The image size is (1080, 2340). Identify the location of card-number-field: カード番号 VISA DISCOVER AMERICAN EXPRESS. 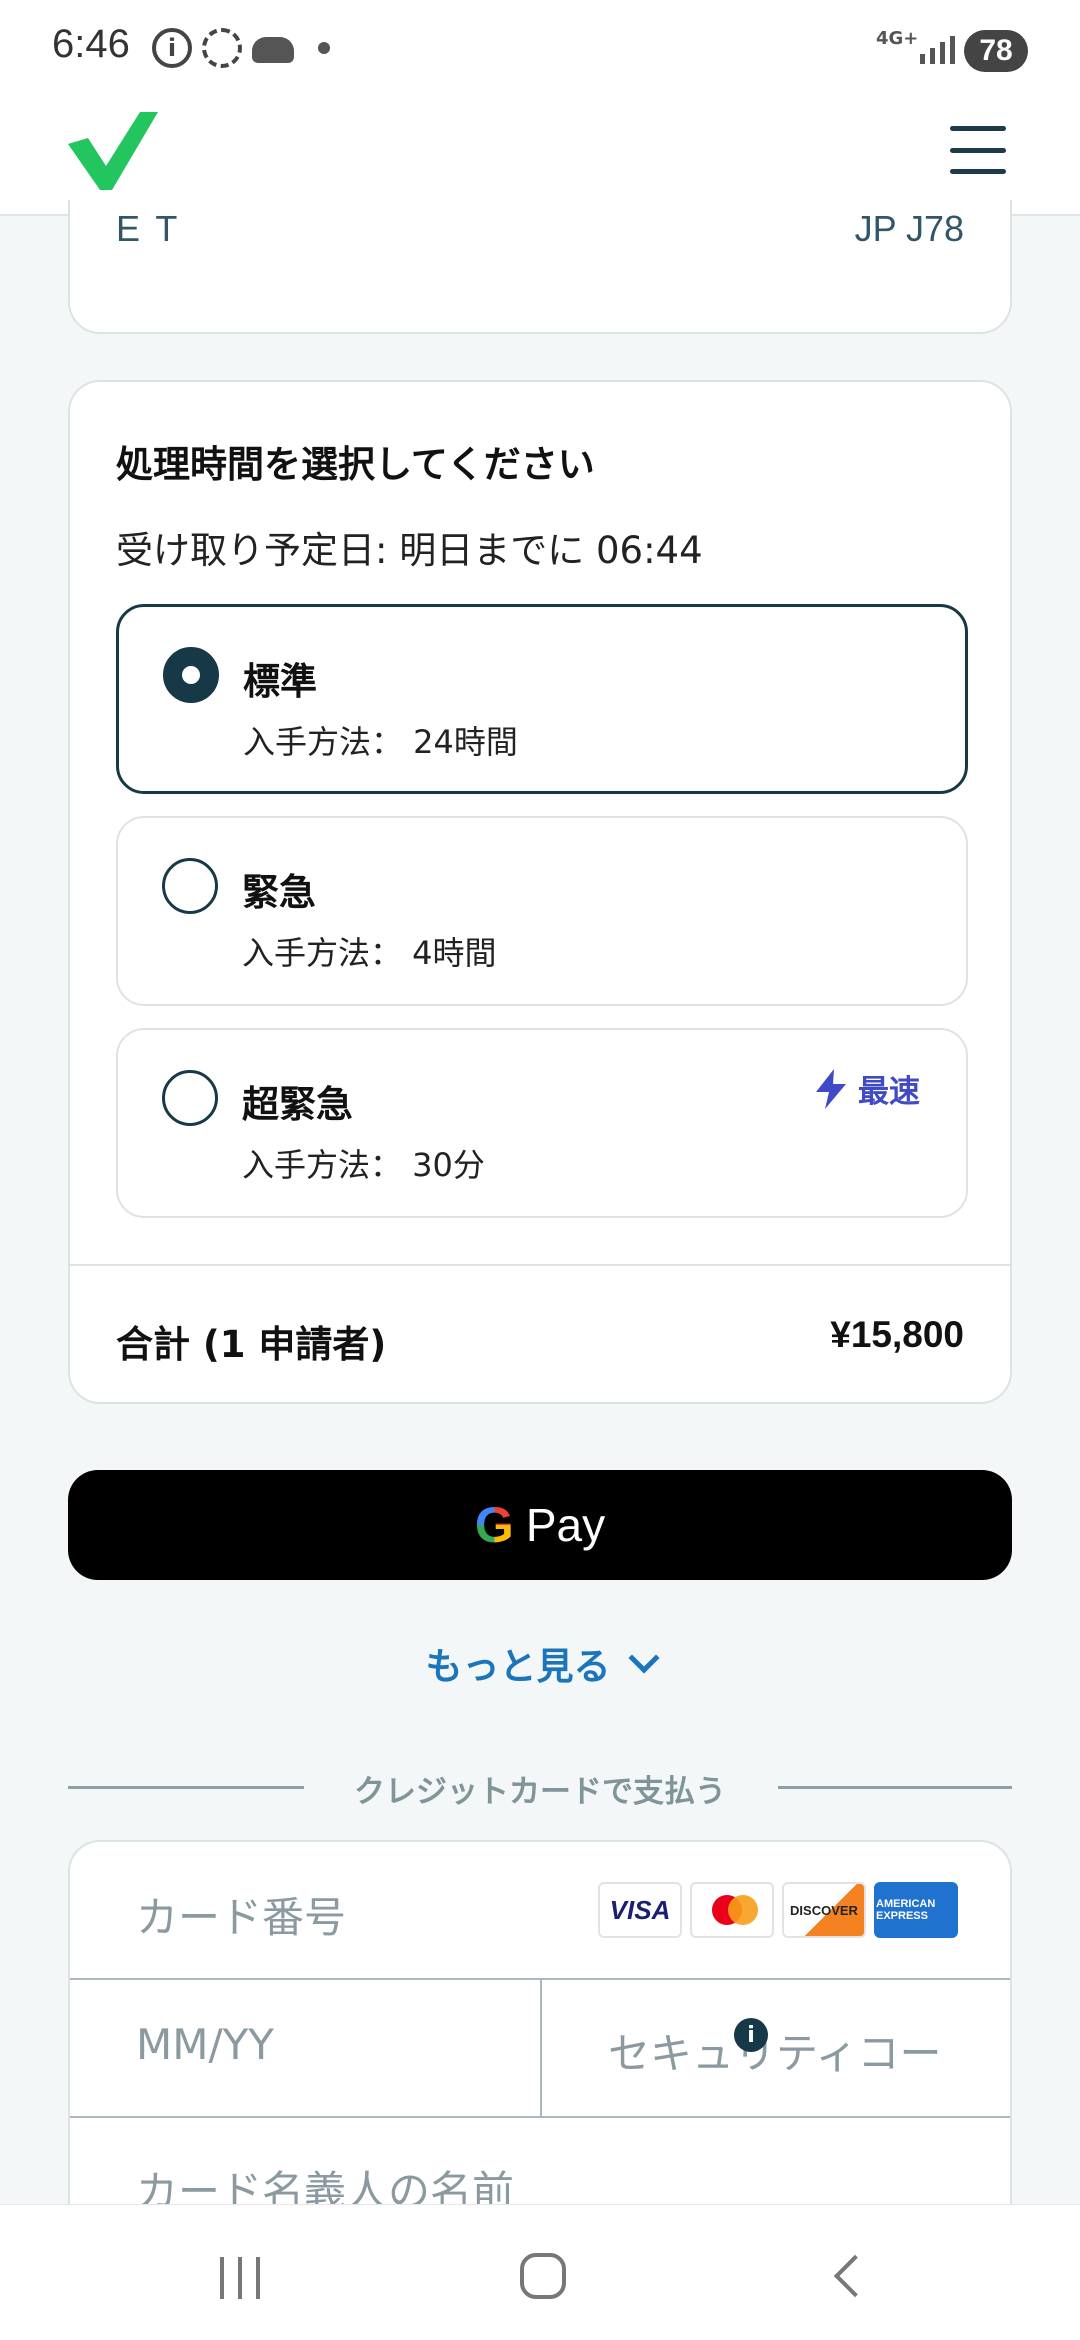
(540, 1910).